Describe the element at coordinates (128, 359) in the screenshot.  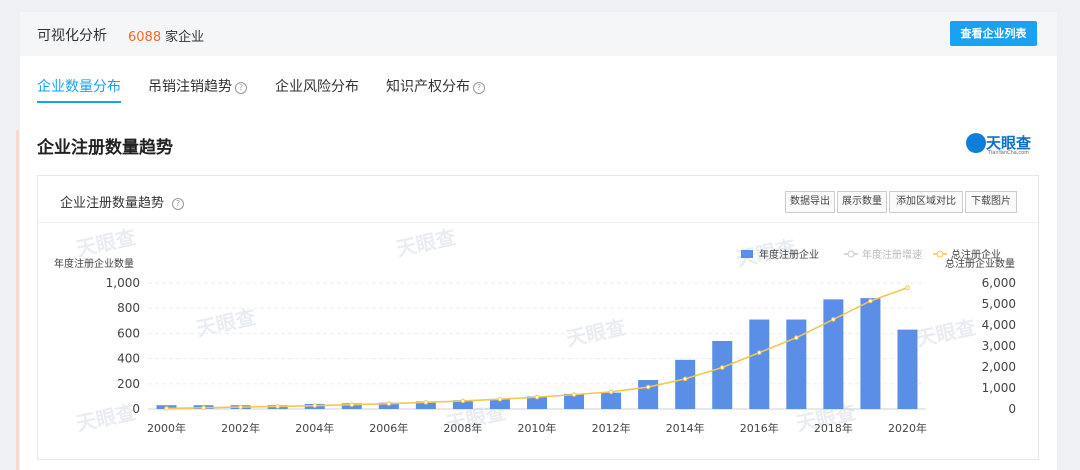
I see `y-tick-label-left: 400` at that location.